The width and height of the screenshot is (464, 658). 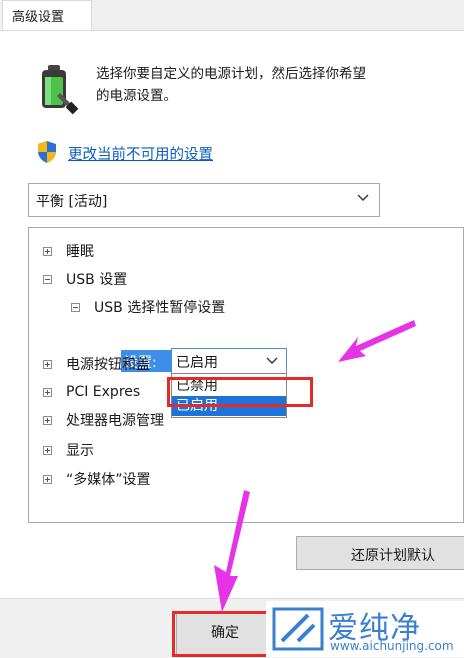 I want to click on tree-node-usb-selective-suspend: USB 选择性暂停设置, so click(x=148, y=307).